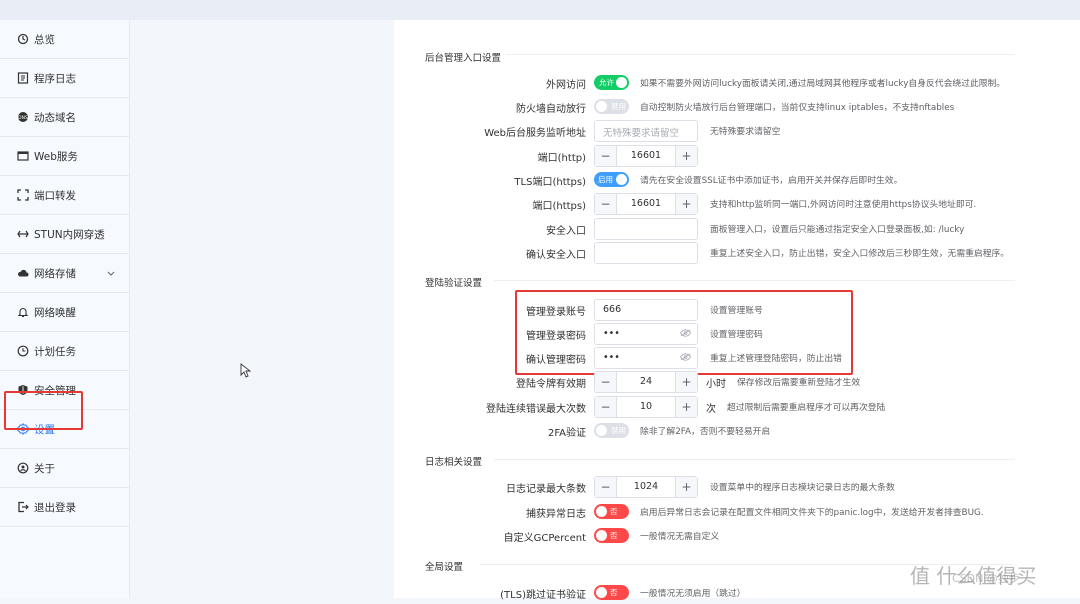  I want to click on field-label: TLS端口(https), so click(550, 182).